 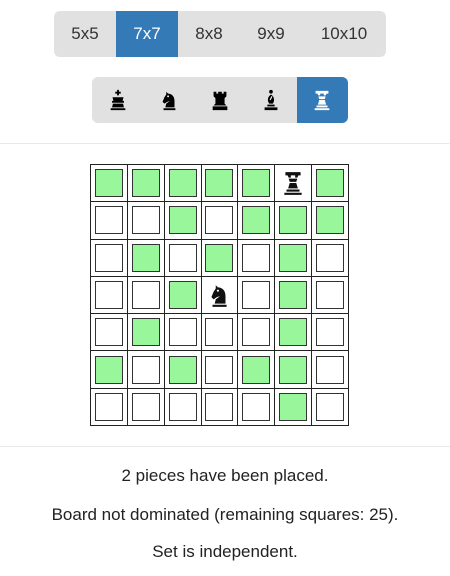 I want to click on size-button-7x7: 7x7, so click(x=147, y=34).